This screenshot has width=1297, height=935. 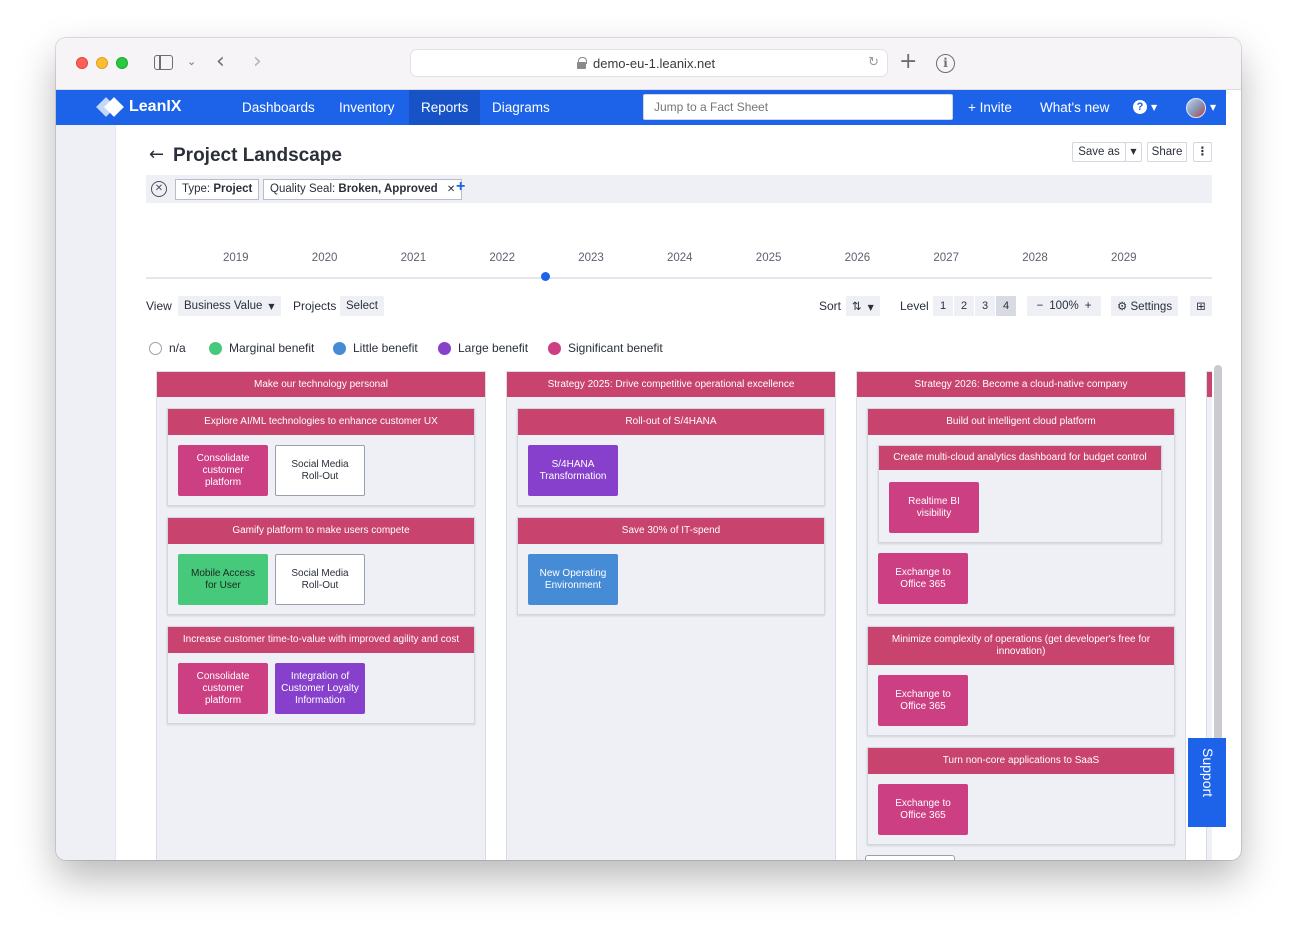 I want to click on back-arrow-icon: ←, so click(x=156, y=154).